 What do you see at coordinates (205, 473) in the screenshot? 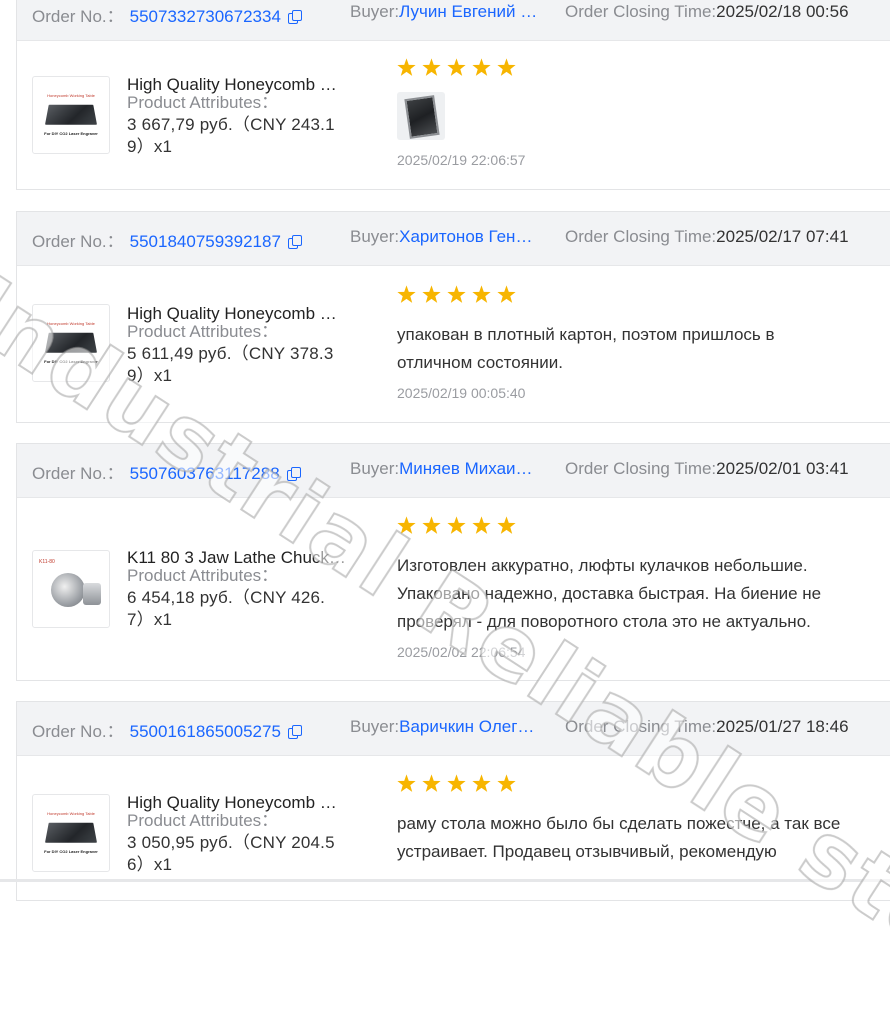
I see `order-no-link: 5507603763117288` at bounding box center [205, 473].